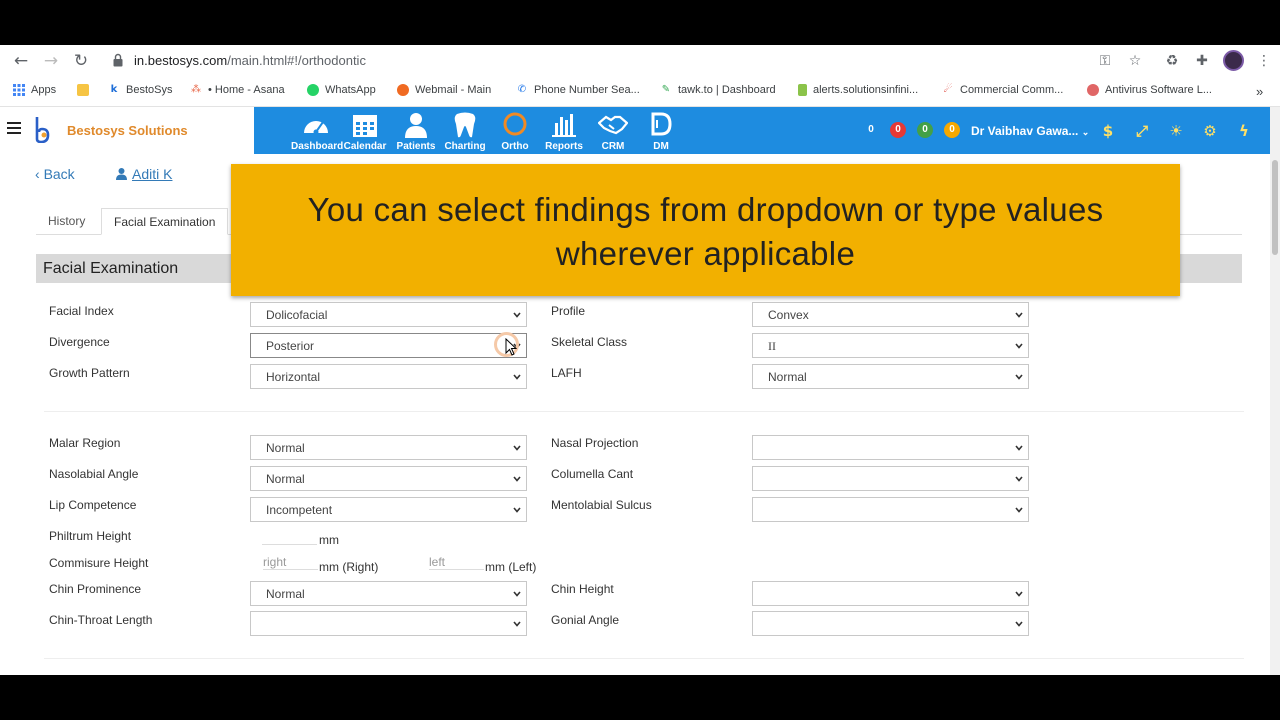 The image size is (1280, 720). What do you see at coordinates (37, 174) in the screenshot?
I see `chevron-left-icon: ‹` at bounding box center [37, 174].